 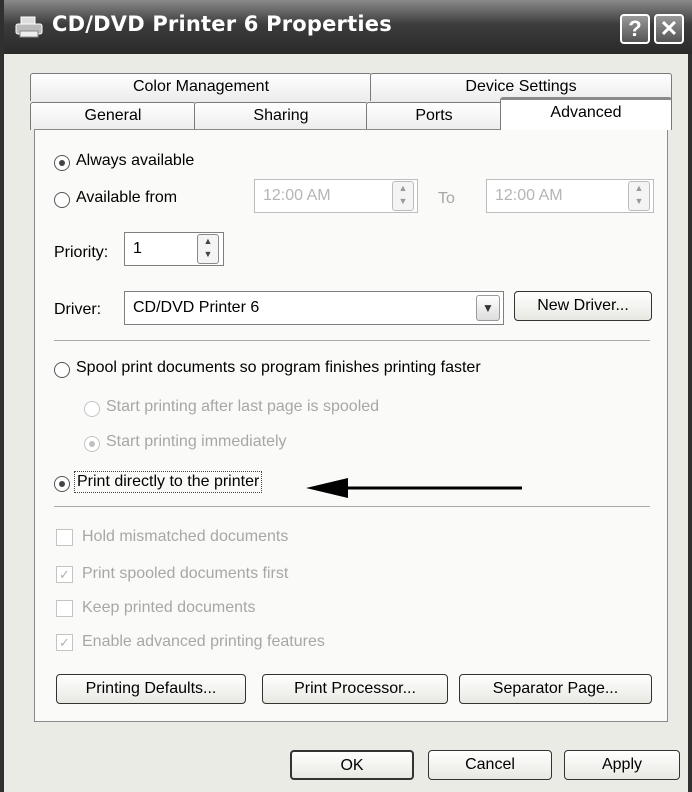 What do you see at coordinates (62, 163) in the screenshot?
I see `always-available-radio` at bounding box center [62, 163].